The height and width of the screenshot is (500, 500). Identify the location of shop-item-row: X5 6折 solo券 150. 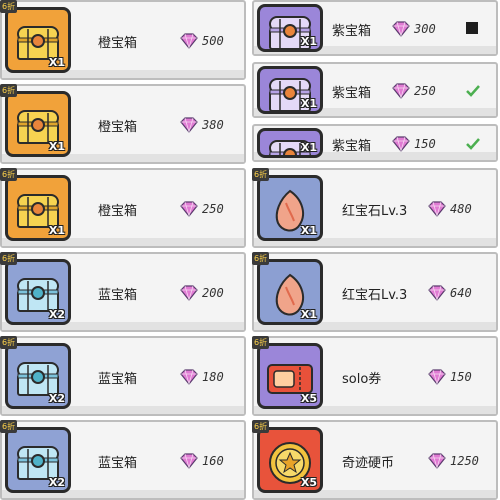
(375, 376).